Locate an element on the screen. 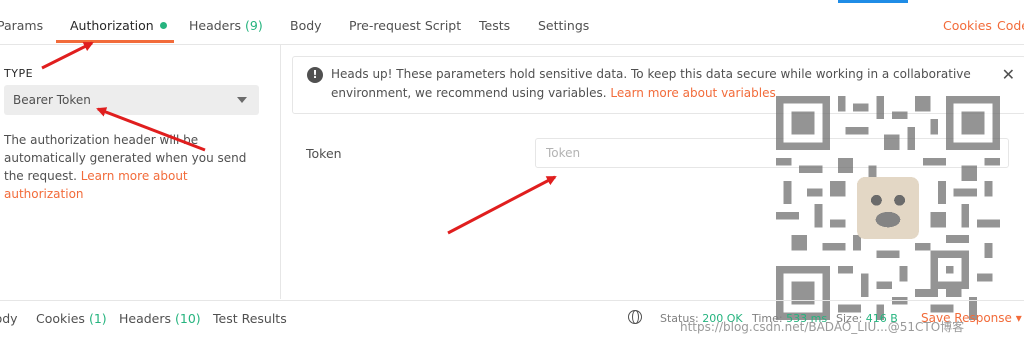  active-dot-icon is located at coordinates (163, 25).